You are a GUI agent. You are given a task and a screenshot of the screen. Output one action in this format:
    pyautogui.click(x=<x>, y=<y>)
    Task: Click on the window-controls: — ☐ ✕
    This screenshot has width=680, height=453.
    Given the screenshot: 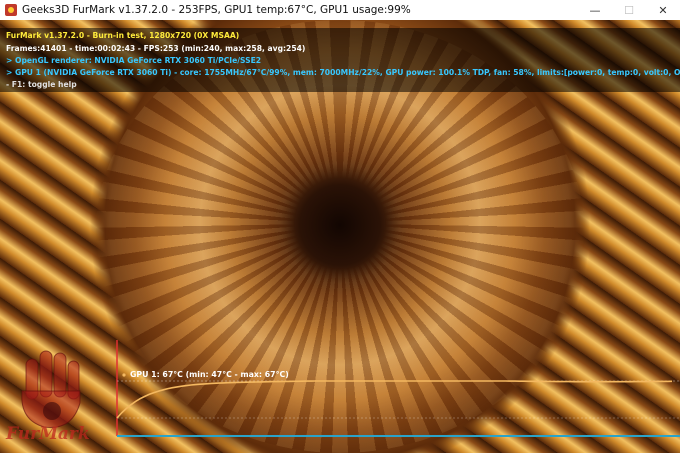 What is the action you would take?
    pyautogui.click(x=629, y=10)
    